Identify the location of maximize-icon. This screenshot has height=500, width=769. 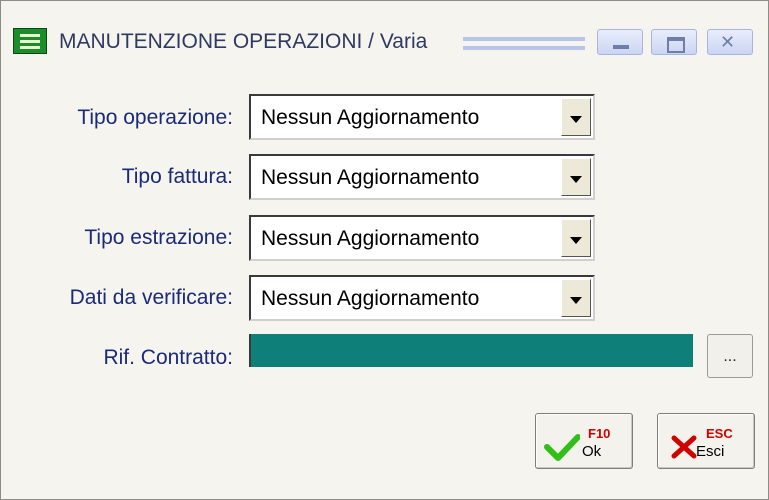
(676, 45).